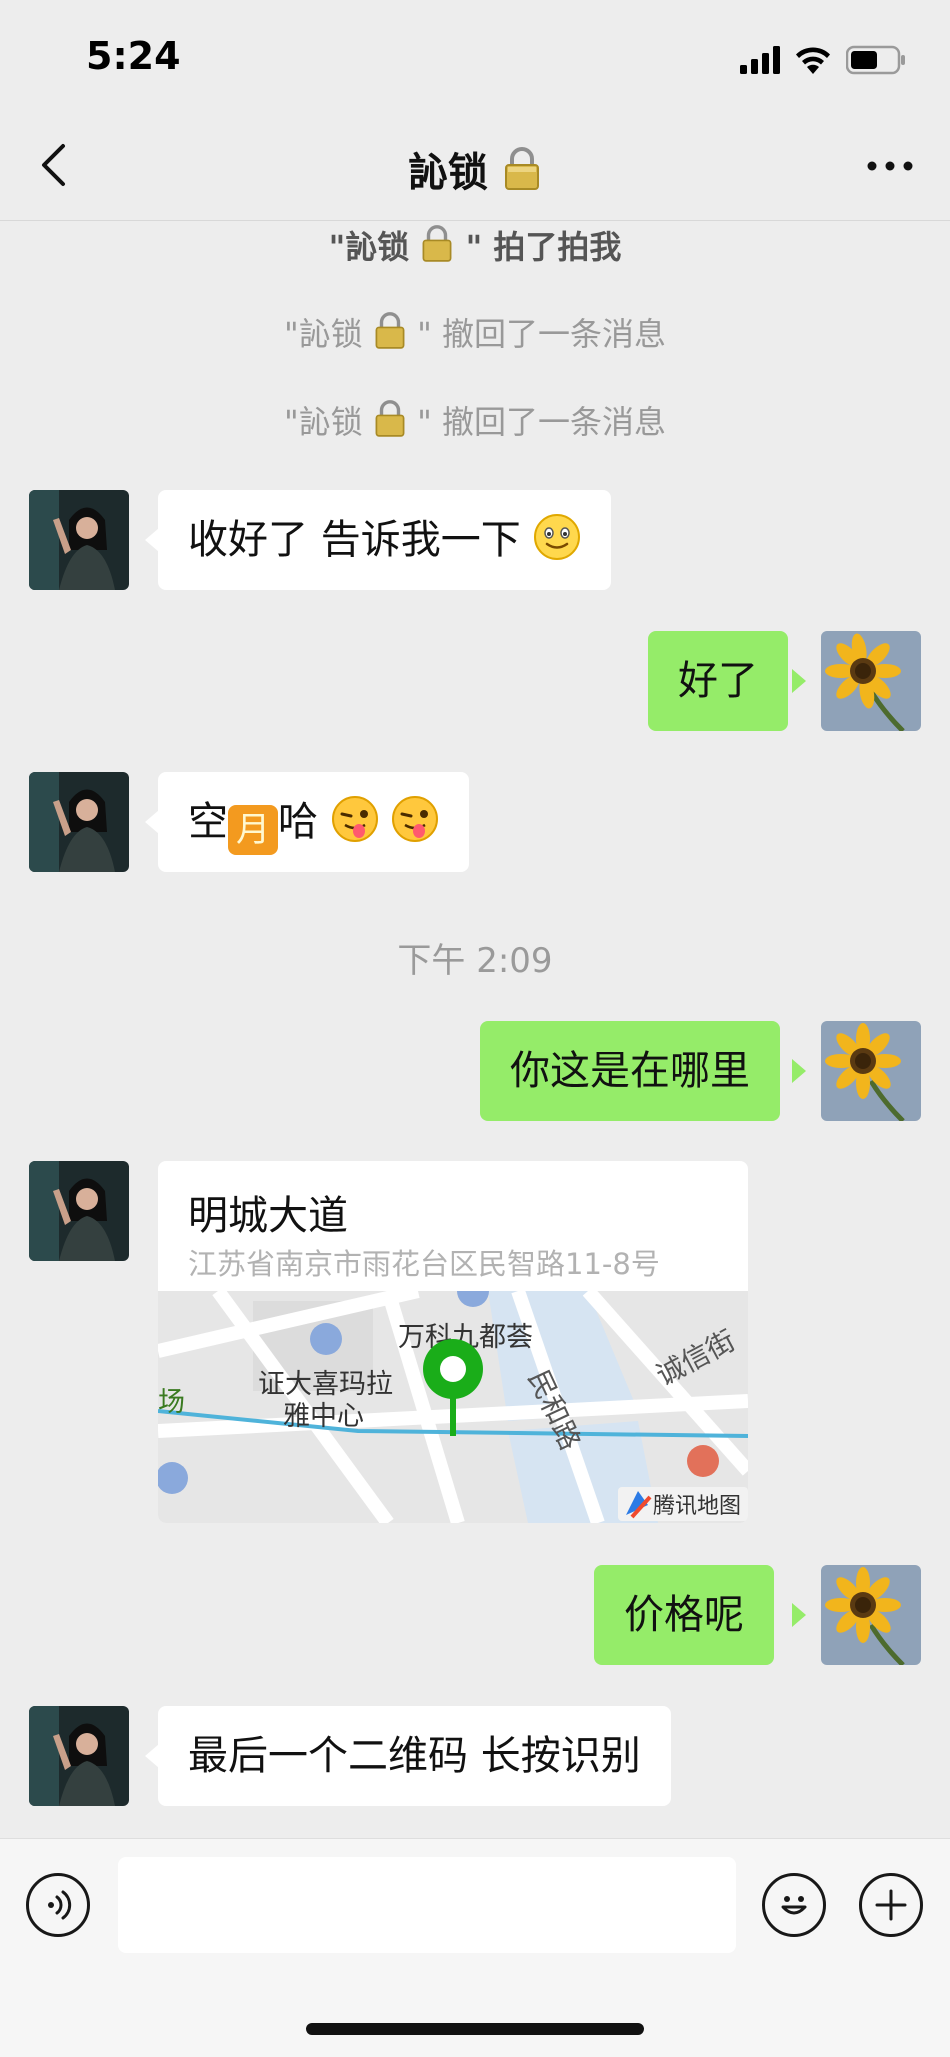 The width and height of the screenshot is (950, 2057). I want to click on wifi-icon, so click(813, 60).